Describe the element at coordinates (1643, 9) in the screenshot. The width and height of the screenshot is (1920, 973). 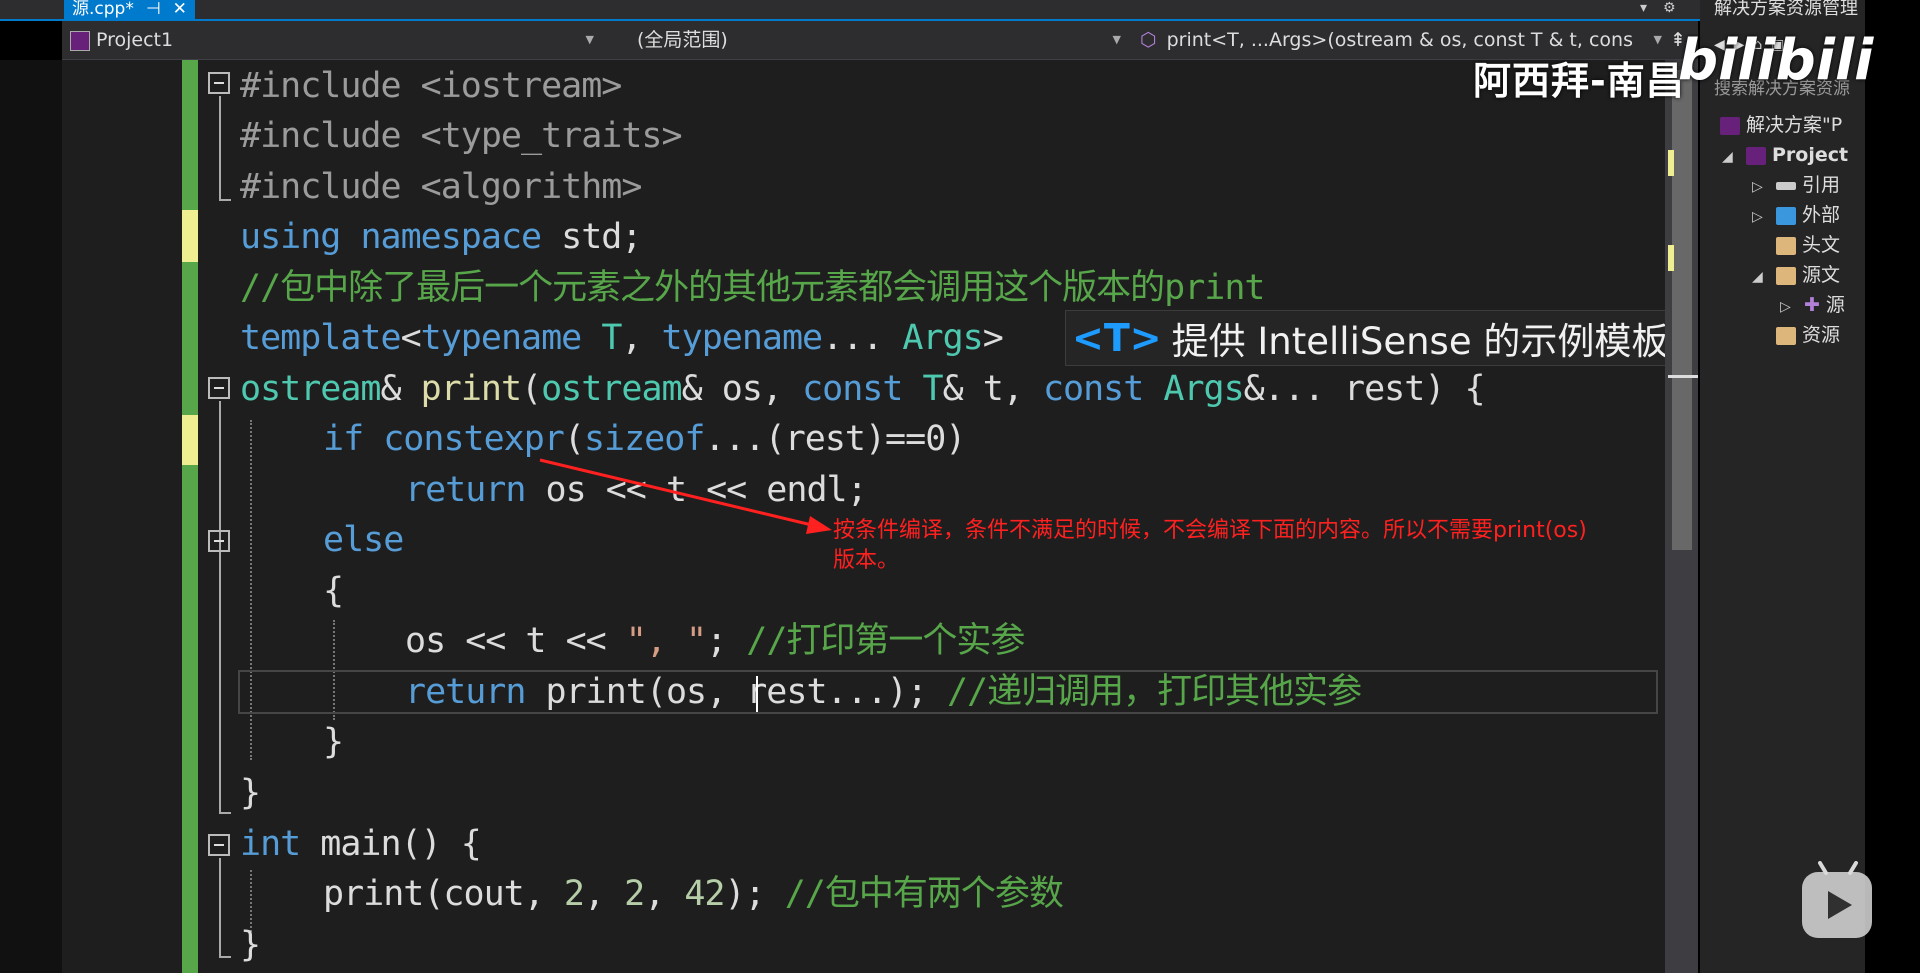
I see `tab-dropdown-icon: ▾` at that location.